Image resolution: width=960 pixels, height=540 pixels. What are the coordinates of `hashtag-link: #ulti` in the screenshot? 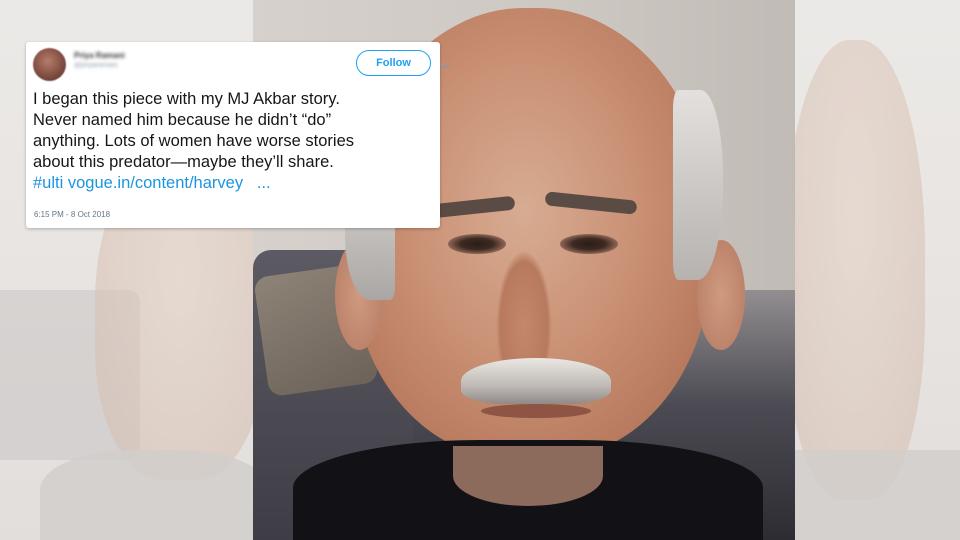 It's located at (48, 183).